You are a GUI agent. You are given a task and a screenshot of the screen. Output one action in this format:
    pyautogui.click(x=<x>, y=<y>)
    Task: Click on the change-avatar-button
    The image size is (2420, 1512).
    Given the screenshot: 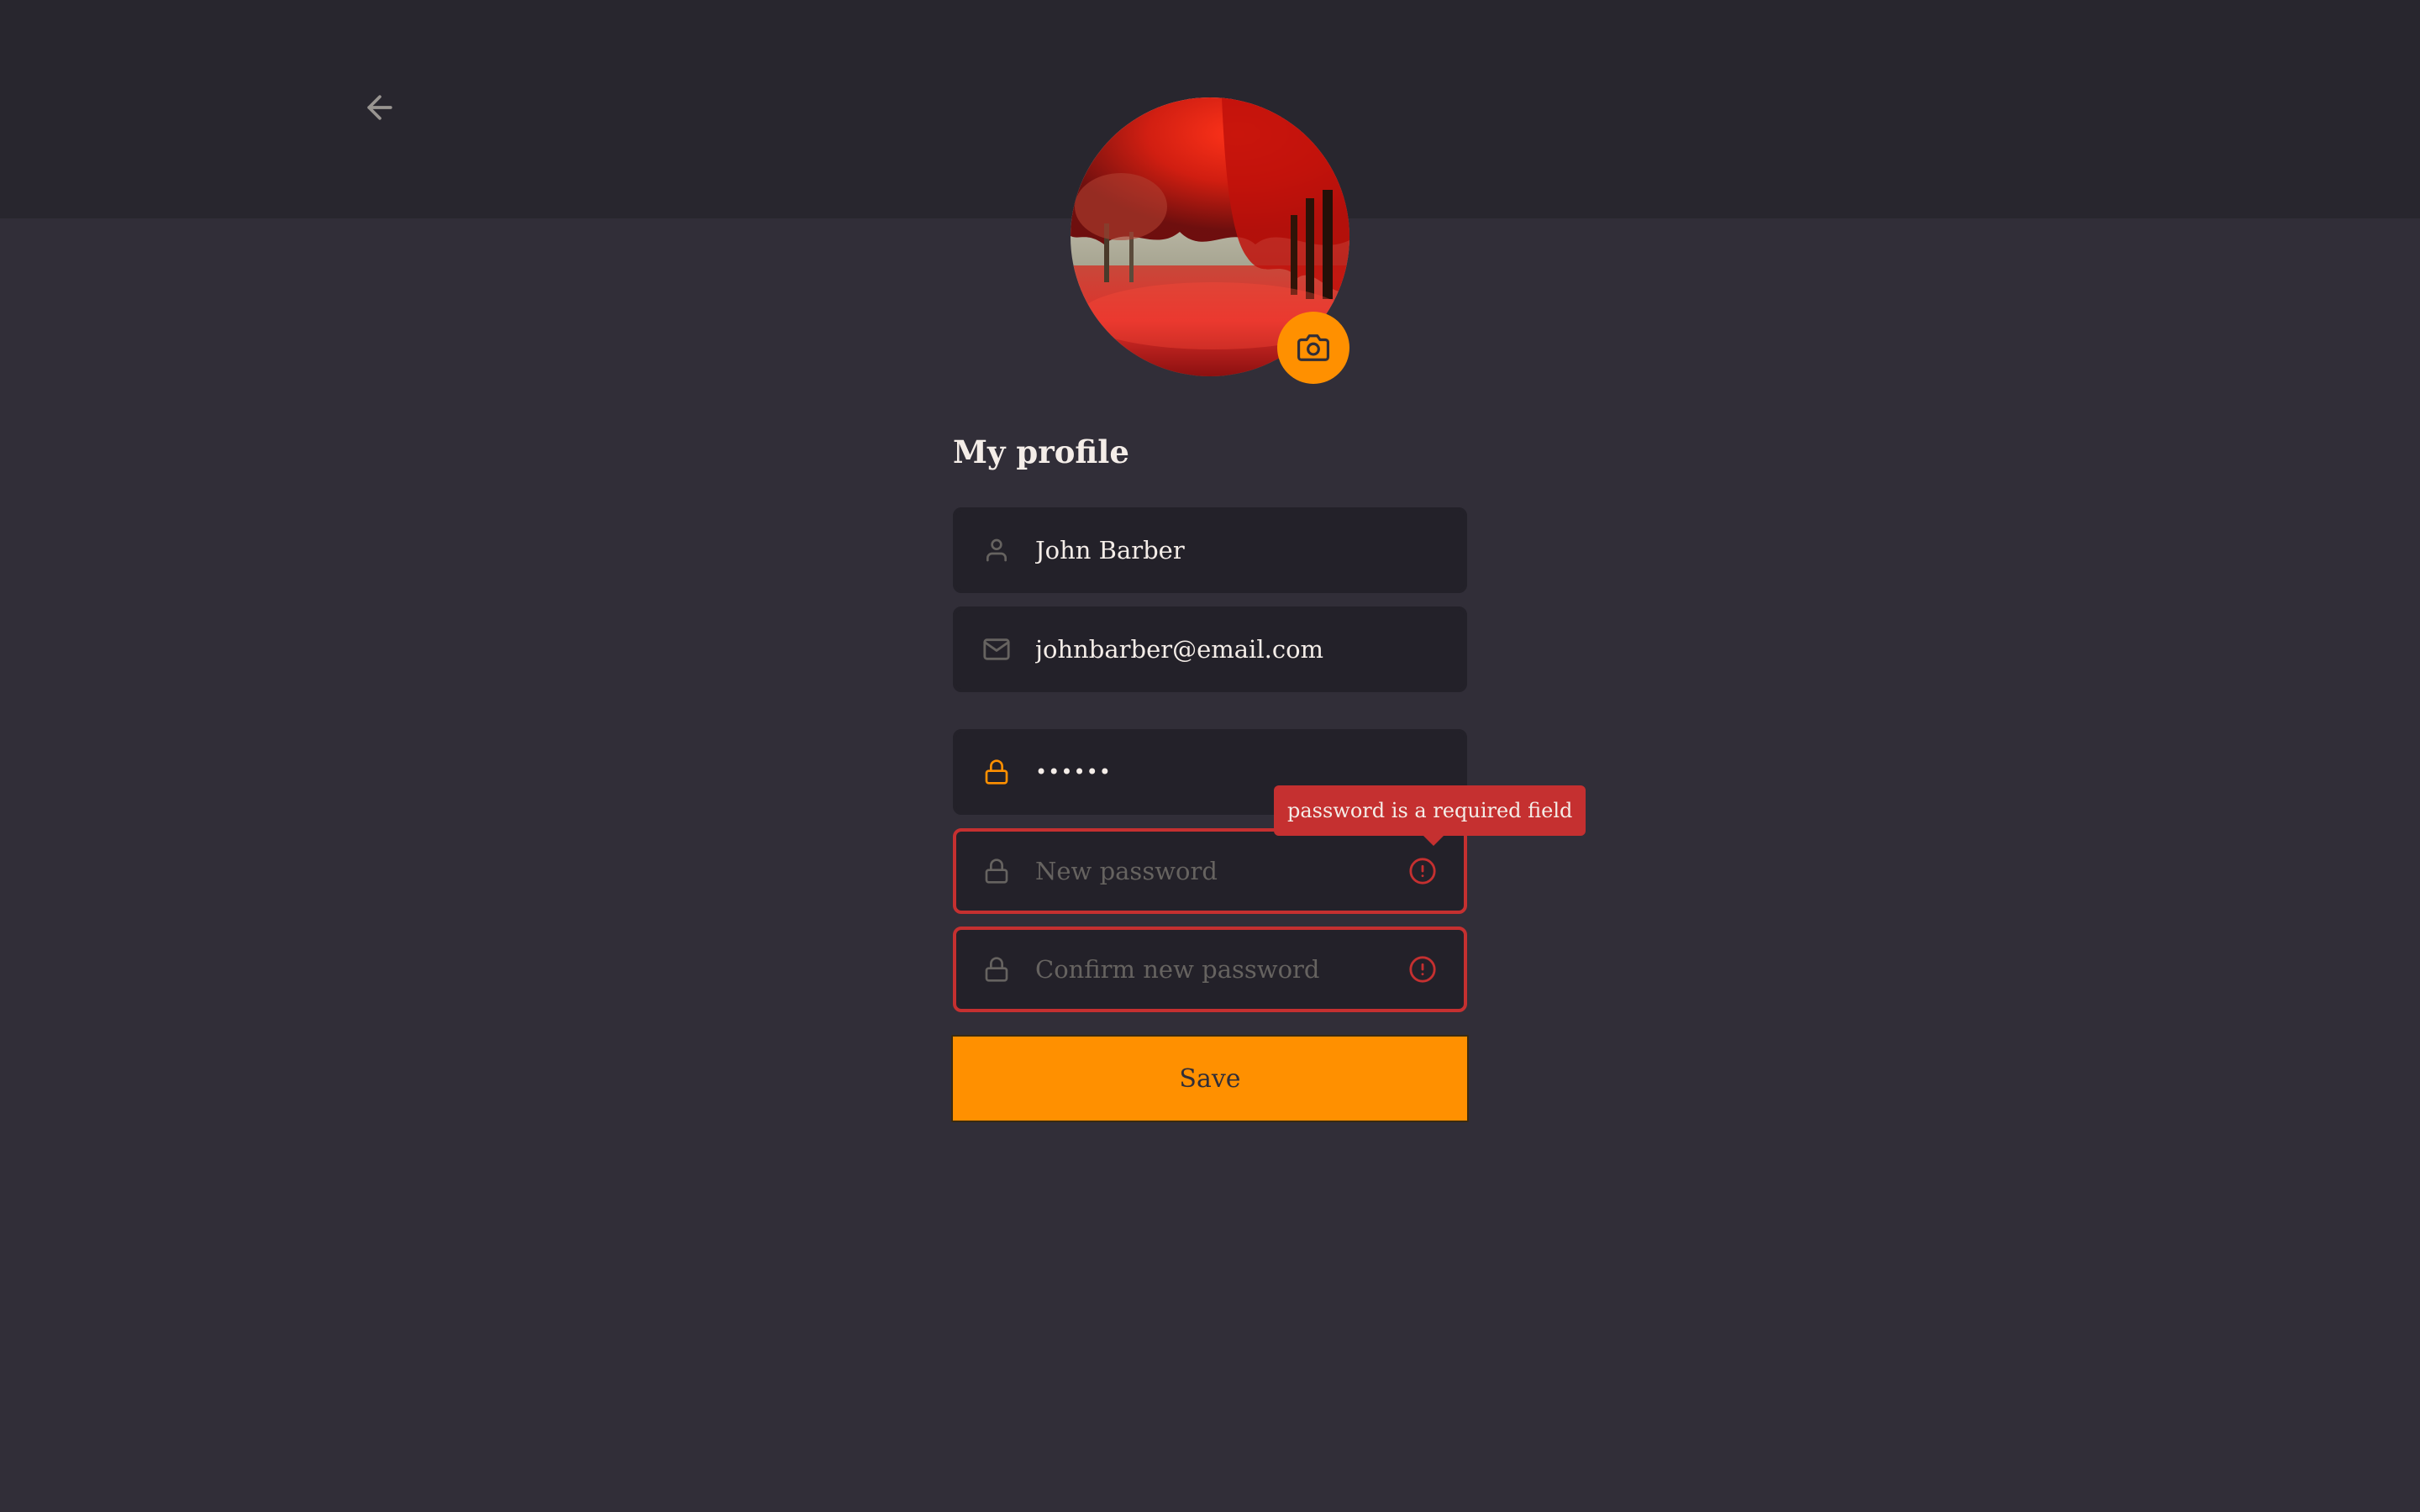 What is the action you would take?
    pyautogui.click(x=1313, y=348)
    